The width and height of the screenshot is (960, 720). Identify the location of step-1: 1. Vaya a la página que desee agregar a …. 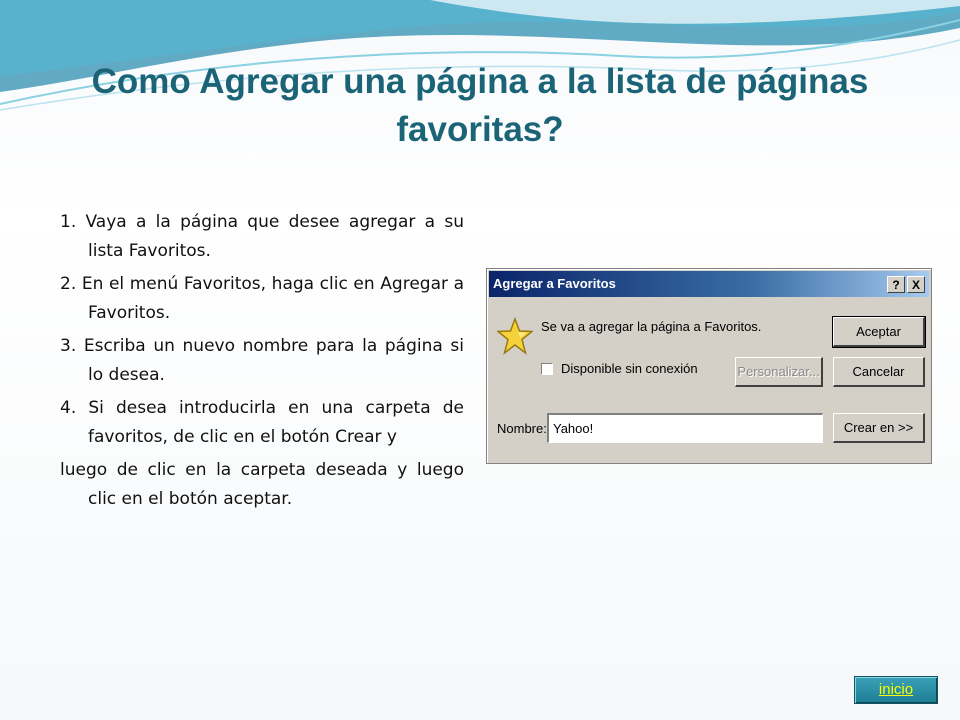
(262, 236).